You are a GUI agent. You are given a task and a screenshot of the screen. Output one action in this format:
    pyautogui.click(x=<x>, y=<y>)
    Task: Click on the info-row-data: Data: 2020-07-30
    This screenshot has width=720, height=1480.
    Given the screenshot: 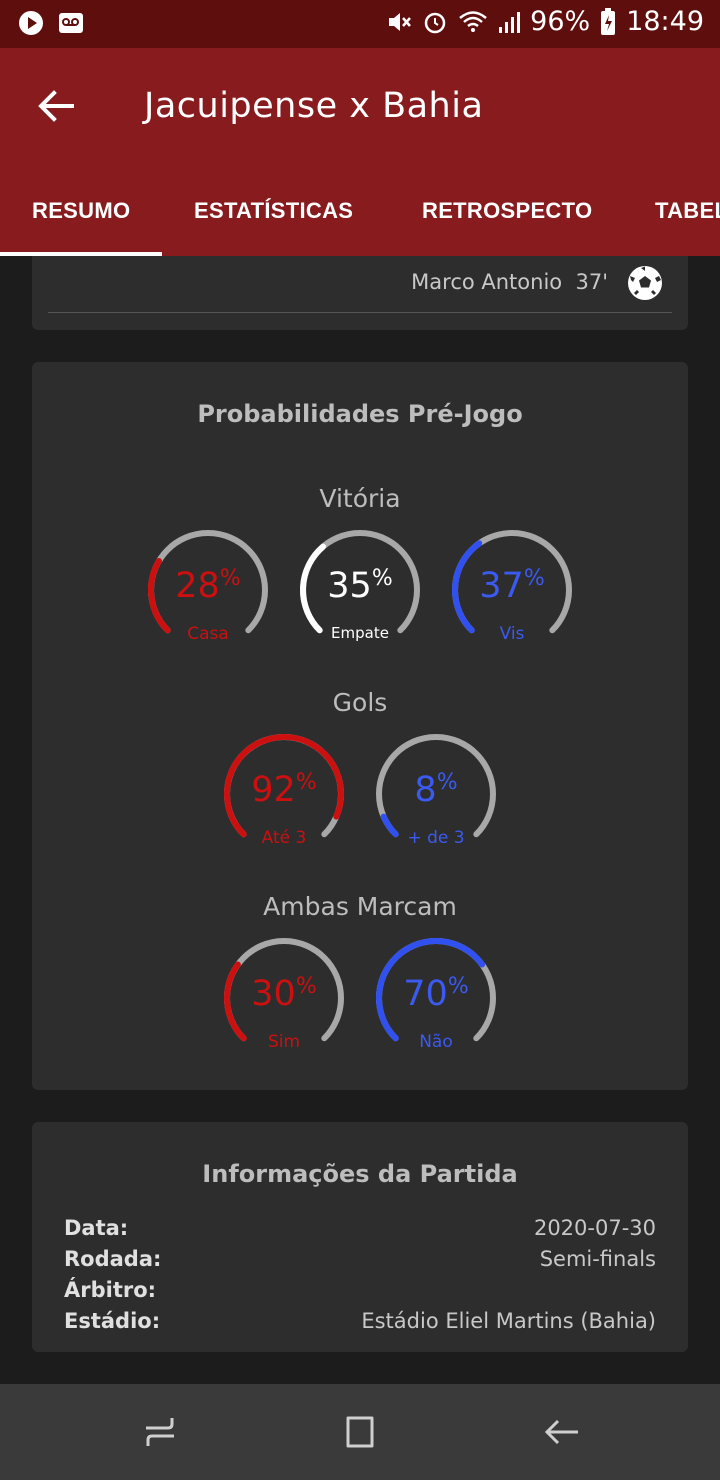 What is the action you would take?
    pyautogui.click(x=360, y=1231)
    